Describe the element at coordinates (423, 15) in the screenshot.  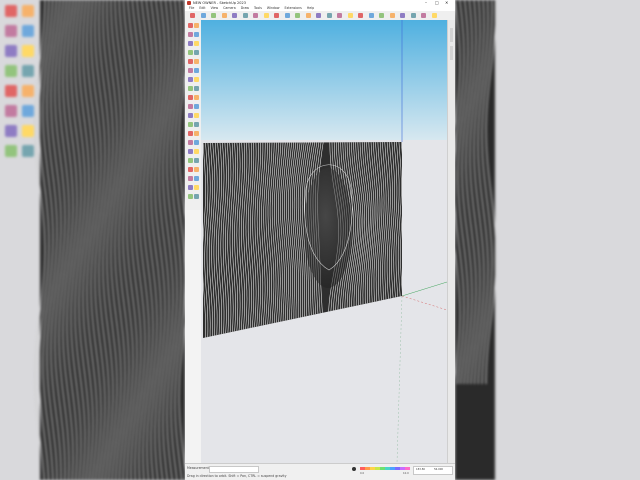
I see `extension-warehouse-icon` at that location.